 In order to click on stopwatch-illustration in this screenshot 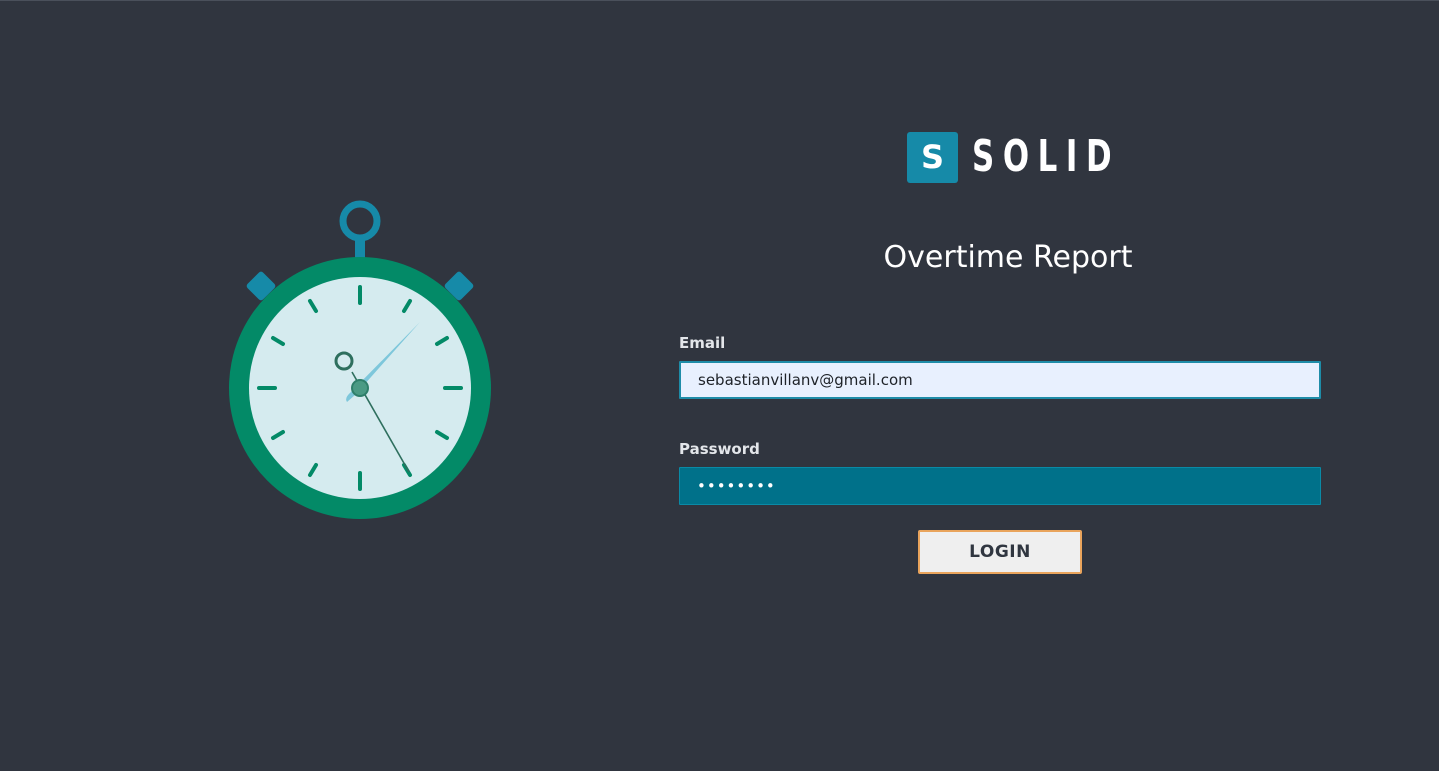, I will do `click(360, 360)`.